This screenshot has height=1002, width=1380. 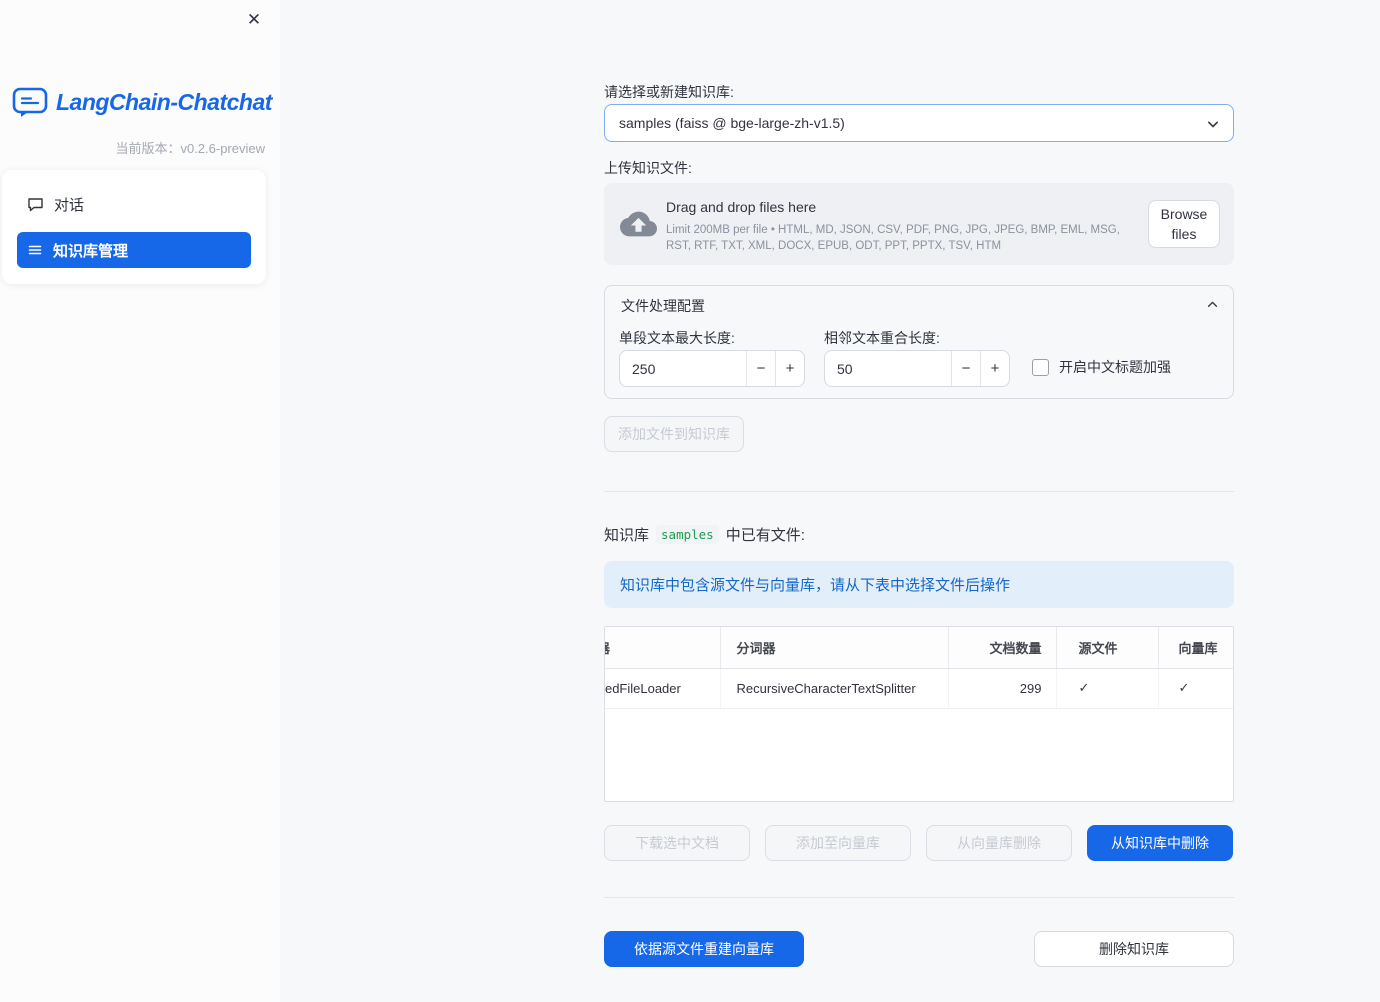 What do you see at coordinates (1040, 367) in the screenshot?
I see `zh-title-enhance-checkbox` at bounding box center [1040, 367].